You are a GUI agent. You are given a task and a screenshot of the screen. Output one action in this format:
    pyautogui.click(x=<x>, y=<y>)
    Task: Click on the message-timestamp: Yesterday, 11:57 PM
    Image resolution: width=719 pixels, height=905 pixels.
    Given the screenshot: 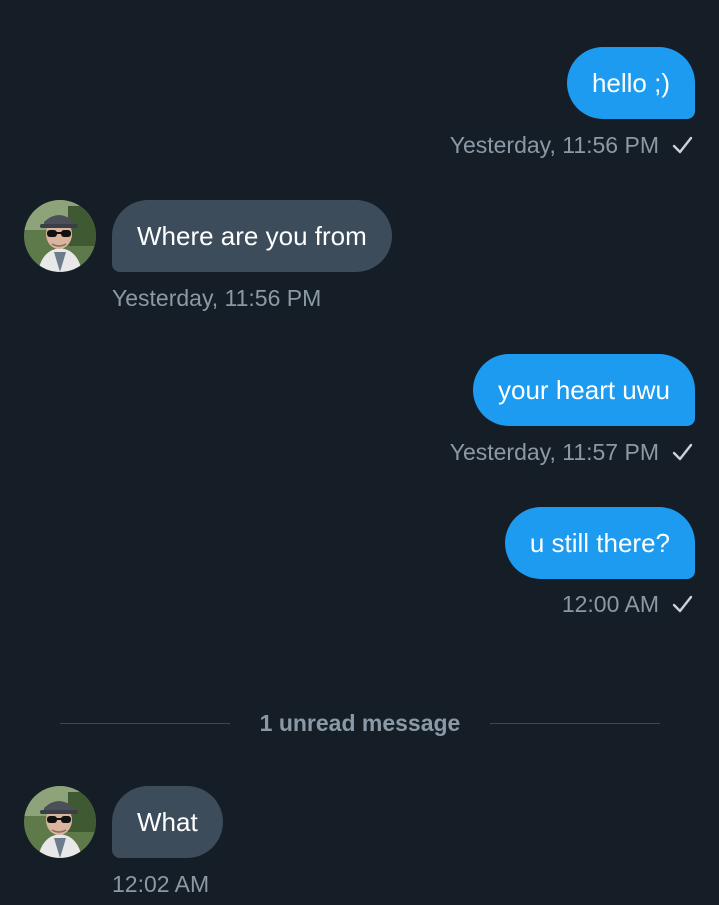 What is the action you would take?
    pyautogui.click(x=571, y=452)
    